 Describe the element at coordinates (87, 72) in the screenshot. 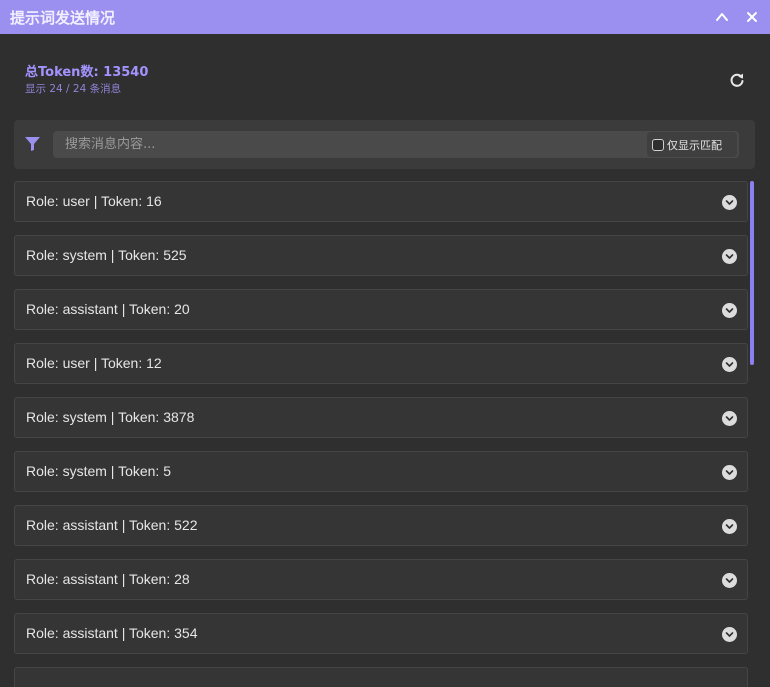

I see `total-token-count: 总Token数: 13540` at that location.